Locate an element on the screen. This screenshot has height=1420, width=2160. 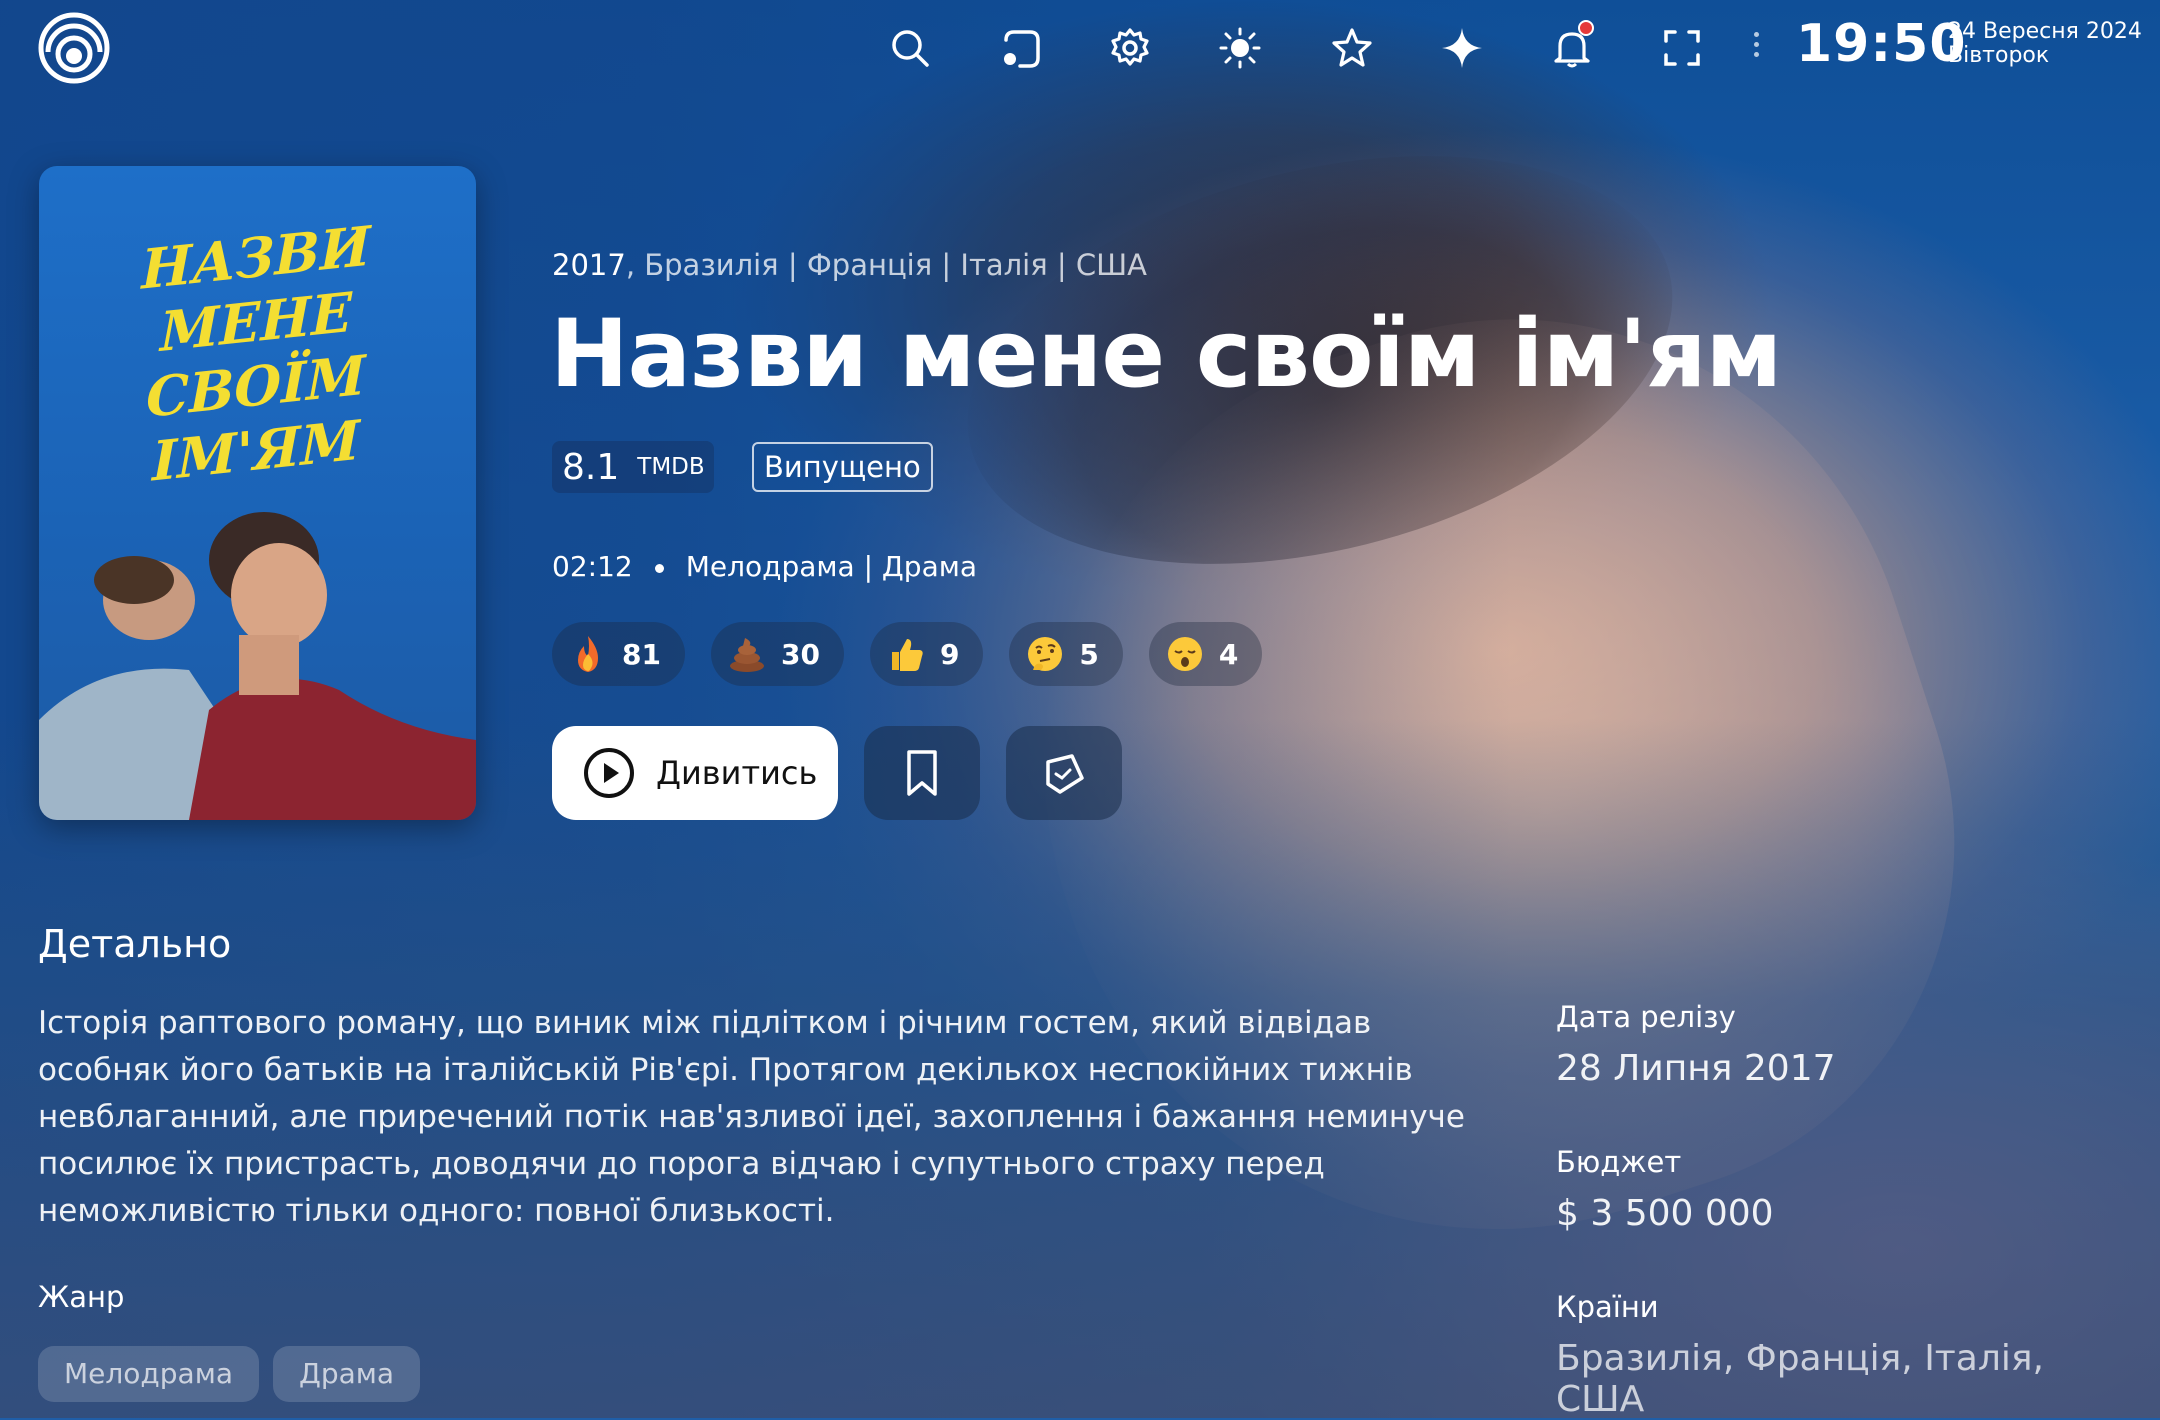
sparkle-icon is located at coordinates (1462, 48).